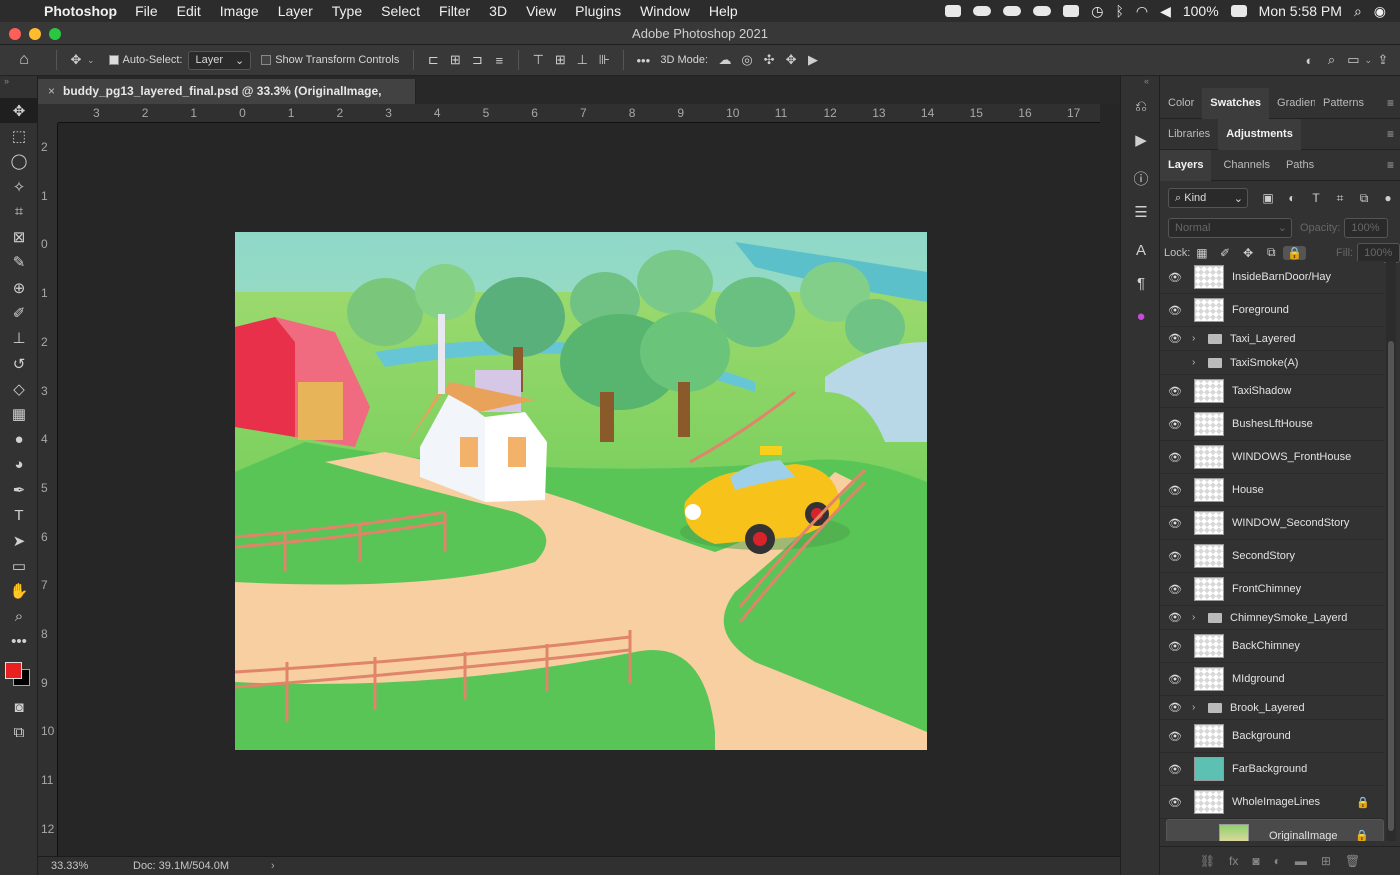 Image resolution: width=1400 pixels, height=875 pixels. I want to click on layer-name: Taxi_Layered, so click(1262, 339).